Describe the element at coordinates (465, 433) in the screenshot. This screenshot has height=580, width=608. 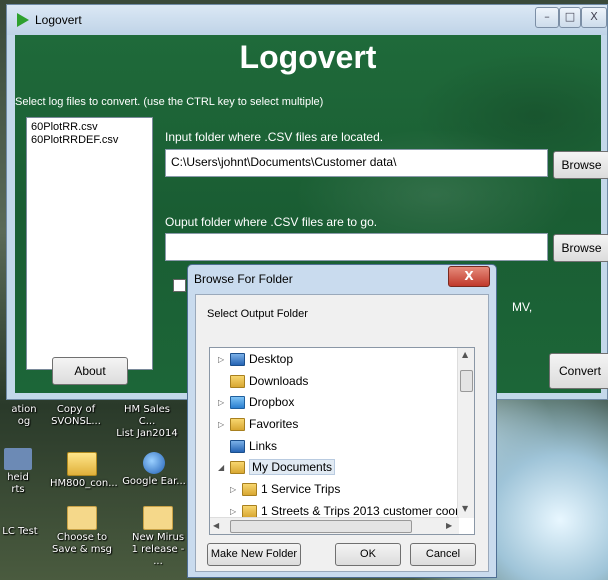
I see `vertical-scrollbar: ▲ ▼` at that location.